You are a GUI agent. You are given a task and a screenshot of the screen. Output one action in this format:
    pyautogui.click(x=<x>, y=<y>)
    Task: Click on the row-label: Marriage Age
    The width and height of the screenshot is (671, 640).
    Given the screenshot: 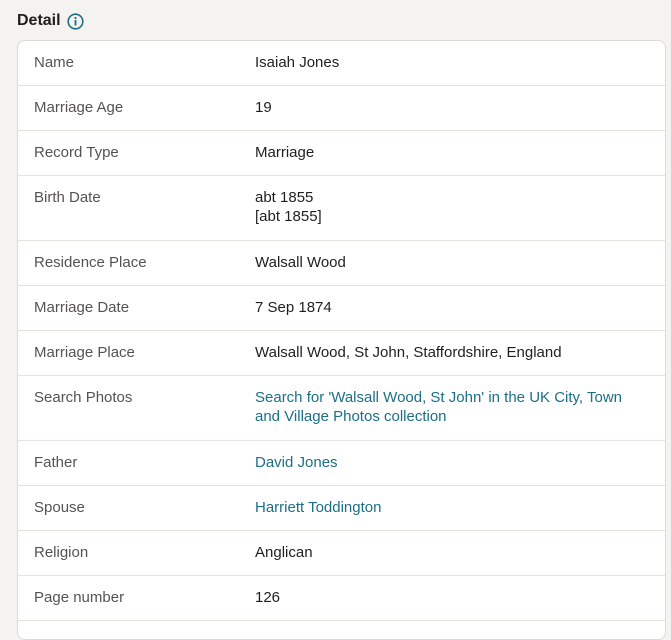 What is the action you would take?
    pyautogui.click(x=79, y=107)
    